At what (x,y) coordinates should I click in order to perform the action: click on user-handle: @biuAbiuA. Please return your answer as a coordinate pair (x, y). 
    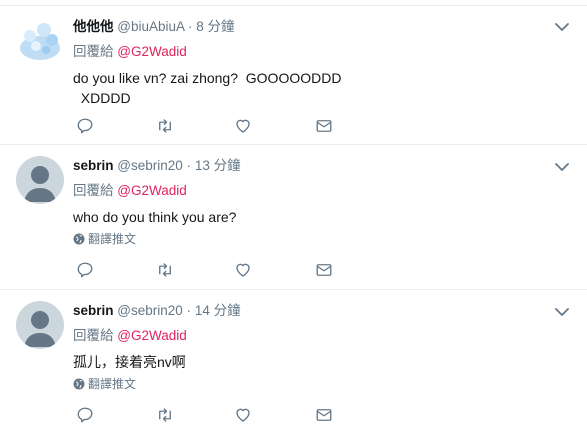
    Looking at the image, I should click on (150, 26).